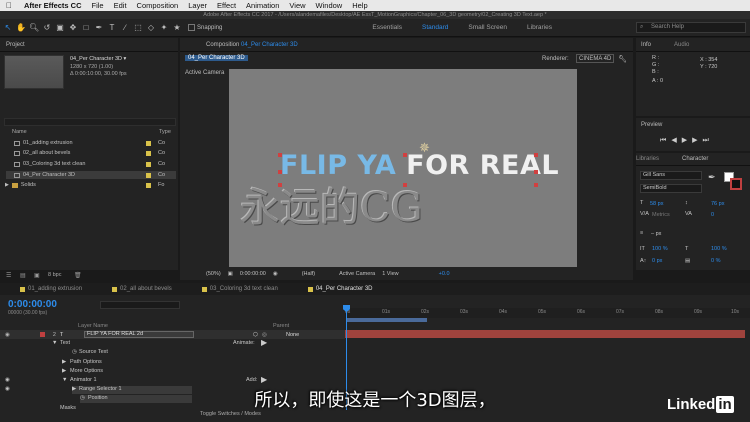  Describe the element at coordinates (151, 28) in the screenshot. I see `eraser-tool-icon: ◇` at that location.